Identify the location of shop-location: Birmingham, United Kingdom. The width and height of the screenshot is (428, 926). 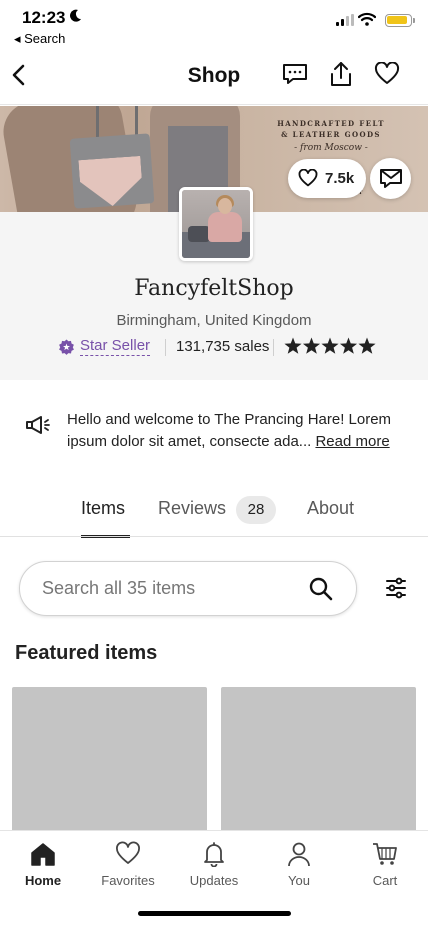
(214, 320).